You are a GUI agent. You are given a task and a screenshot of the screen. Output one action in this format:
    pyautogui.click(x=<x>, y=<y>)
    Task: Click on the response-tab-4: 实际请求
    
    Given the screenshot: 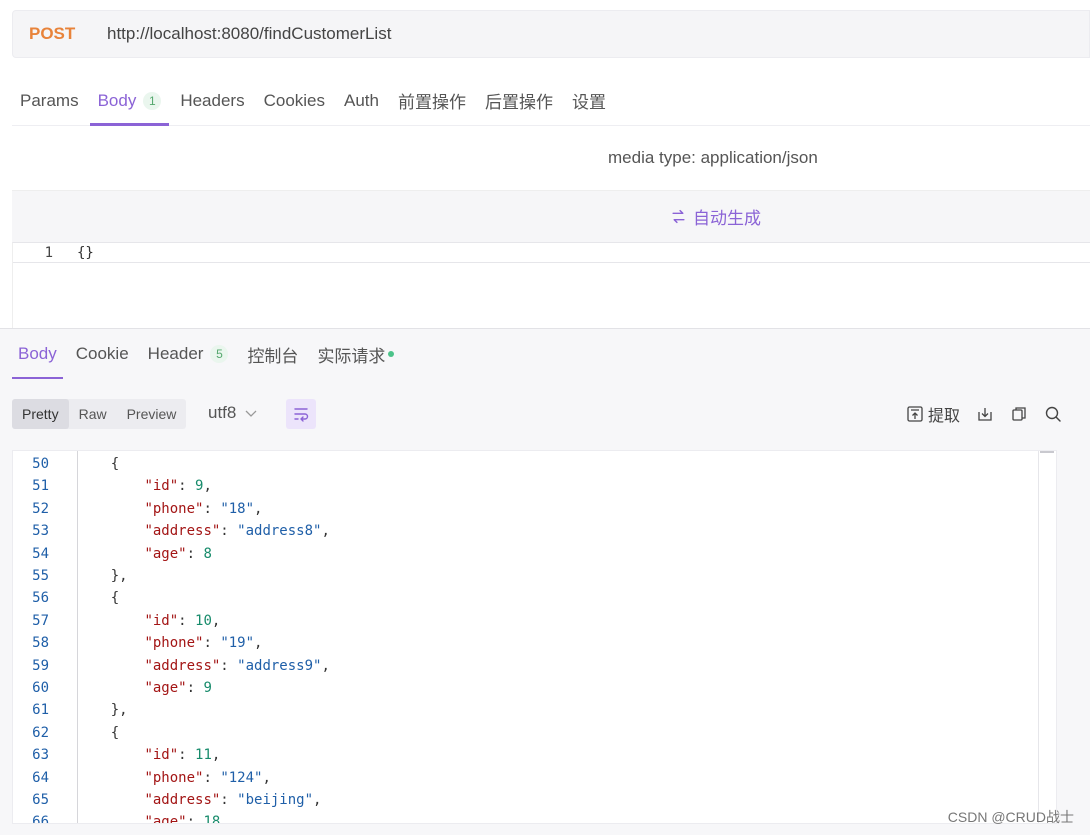 What is the action you would take?
    pyautogui.click(x=355, y=354)
    